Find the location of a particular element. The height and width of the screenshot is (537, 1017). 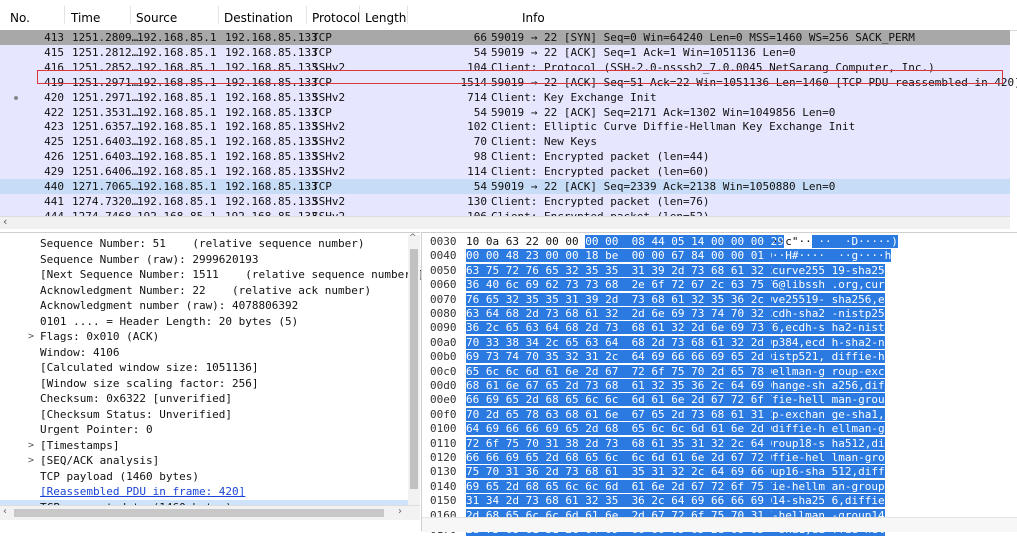

arrow-up-icon: ^ is located at coordinates (413, 238).